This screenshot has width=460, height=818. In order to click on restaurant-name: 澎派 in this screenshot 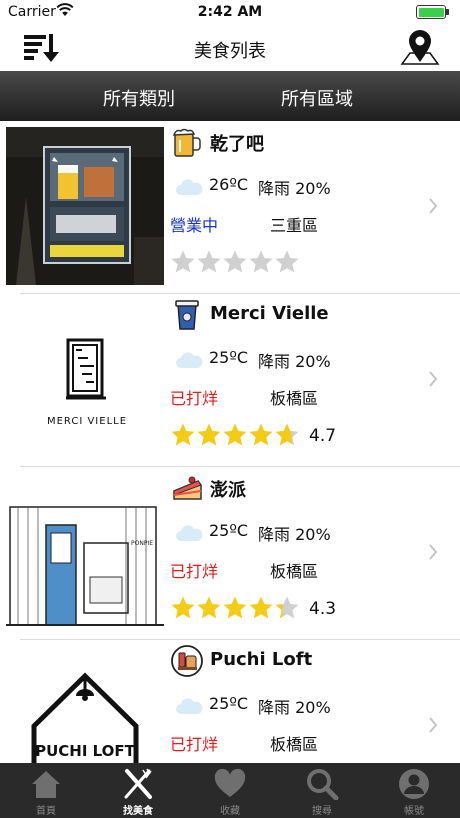, I will do `click(228, 490)`.